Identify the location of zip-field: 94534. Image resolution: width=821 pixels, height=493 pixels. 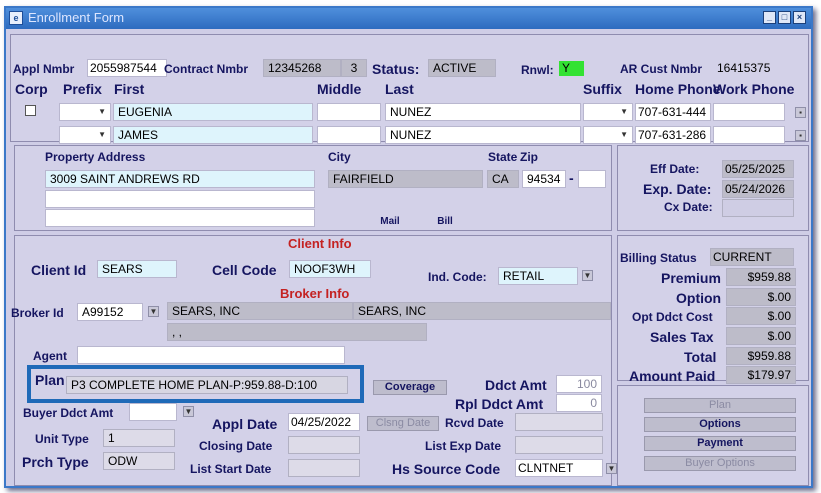
(544, 179).